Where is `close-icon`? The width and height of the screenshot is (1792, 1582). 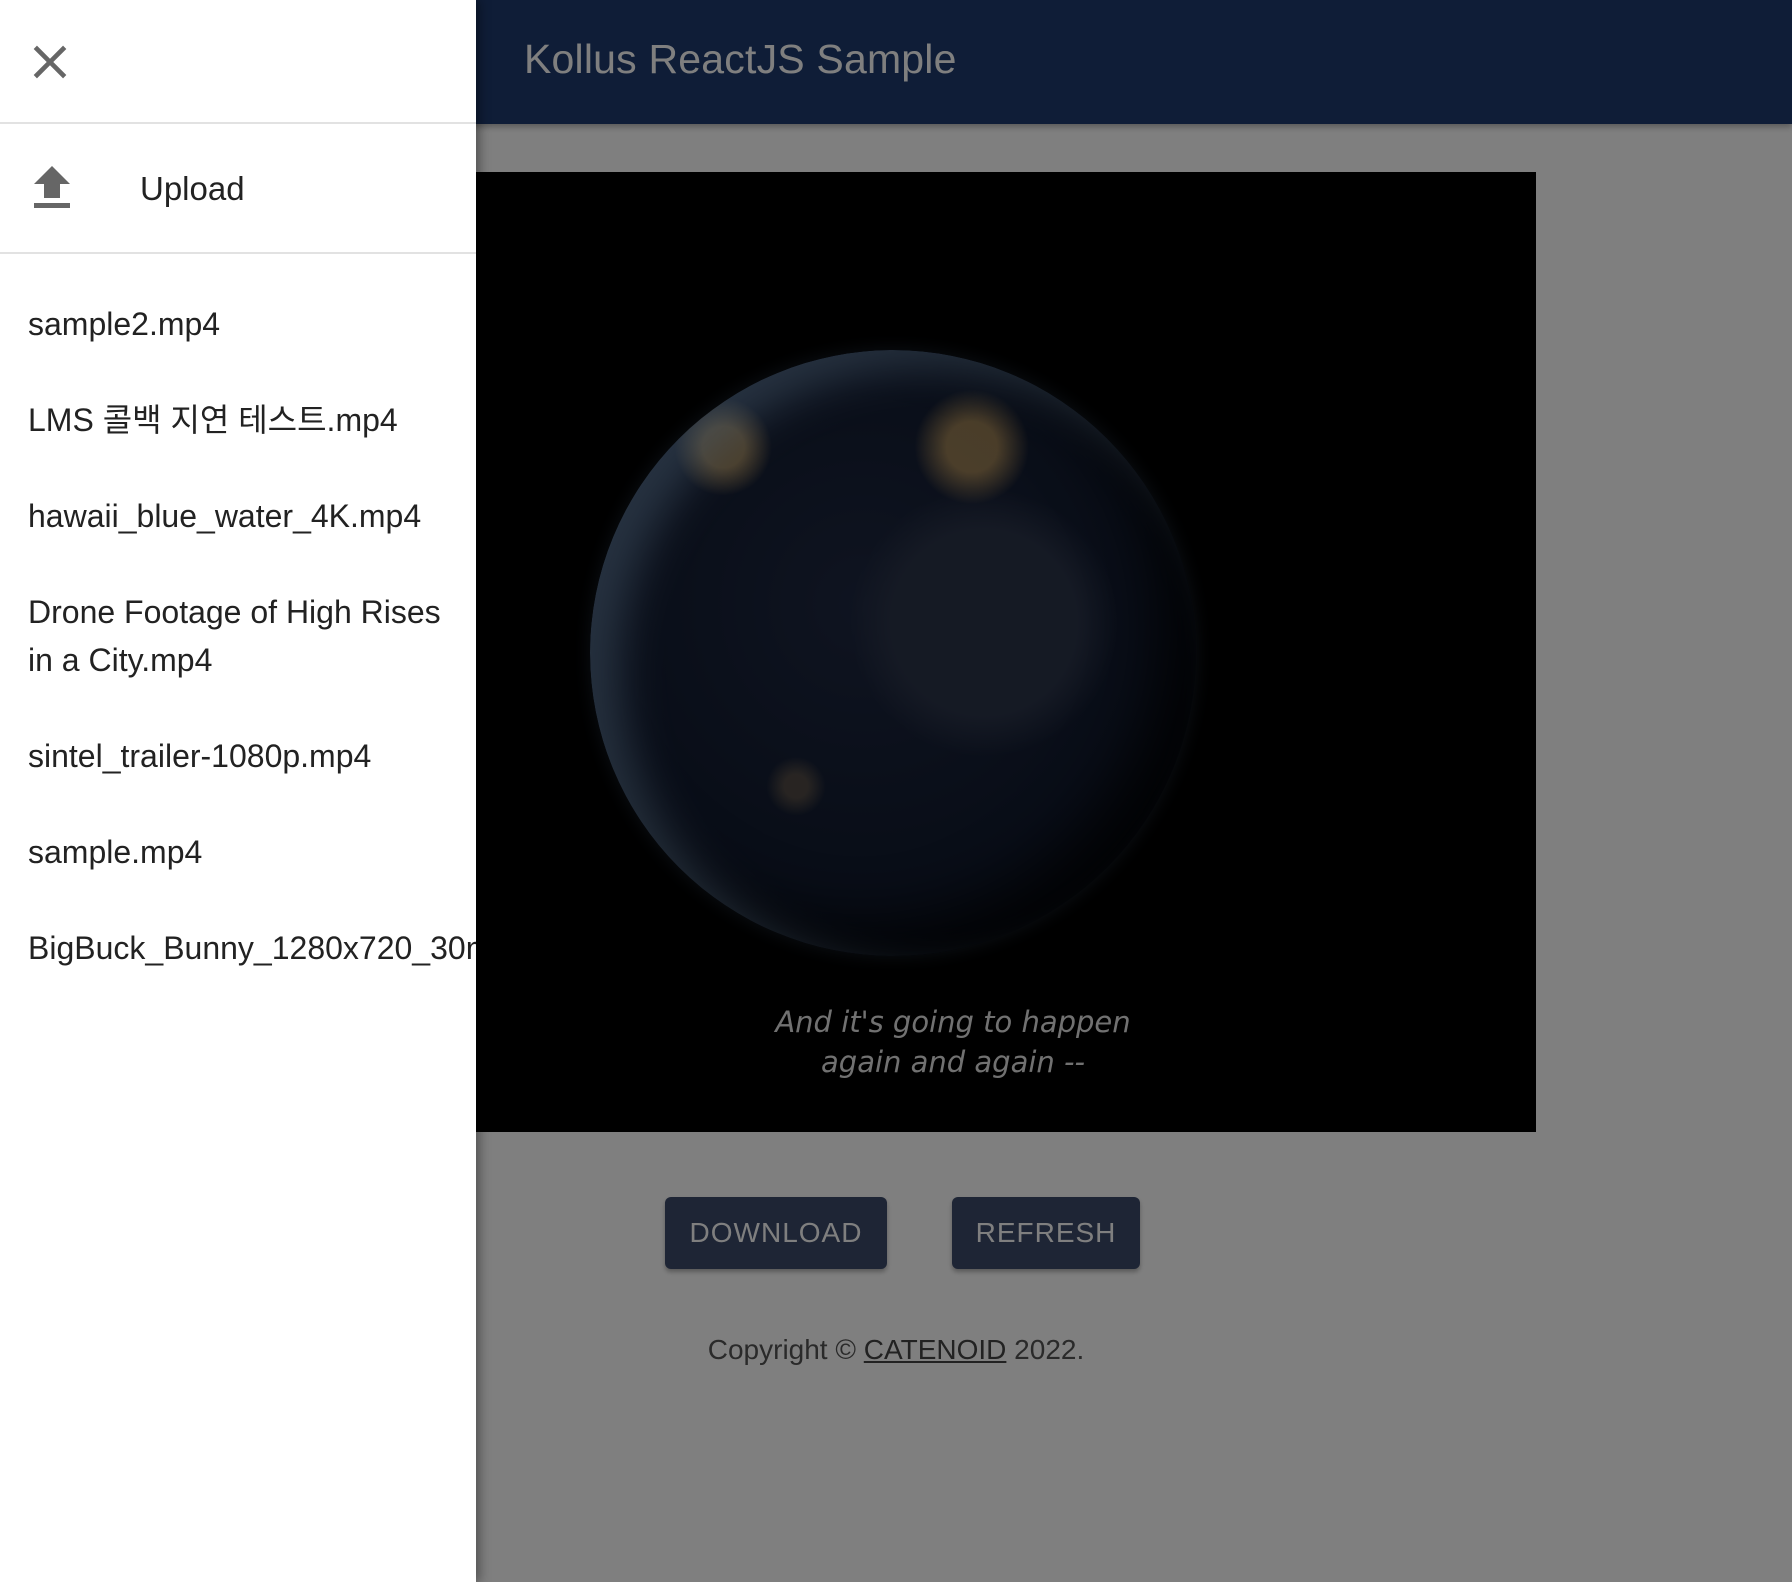 close-icon is located at coordinates (50, 62).